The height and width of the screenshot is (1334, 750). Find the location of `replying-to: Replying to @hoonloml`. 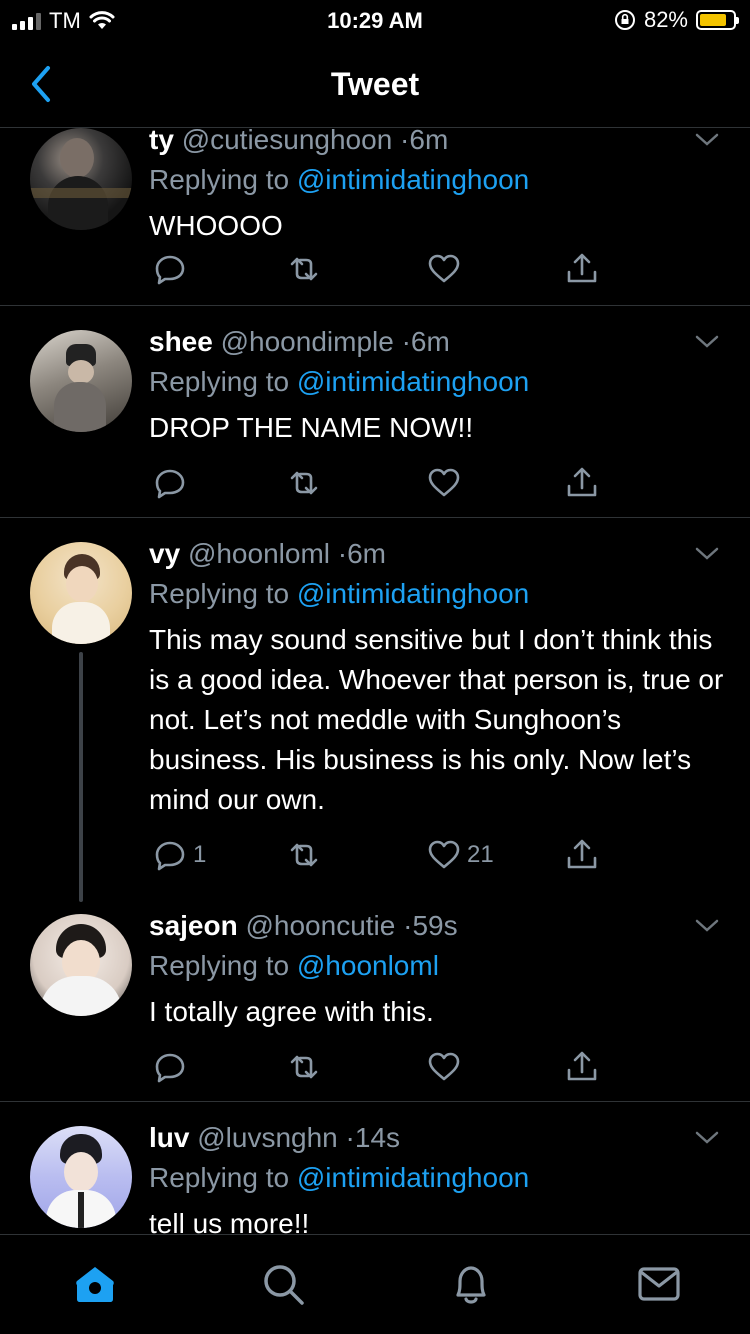

replying-to: Replying to @hoonloml is located at coordinates (439, 966).